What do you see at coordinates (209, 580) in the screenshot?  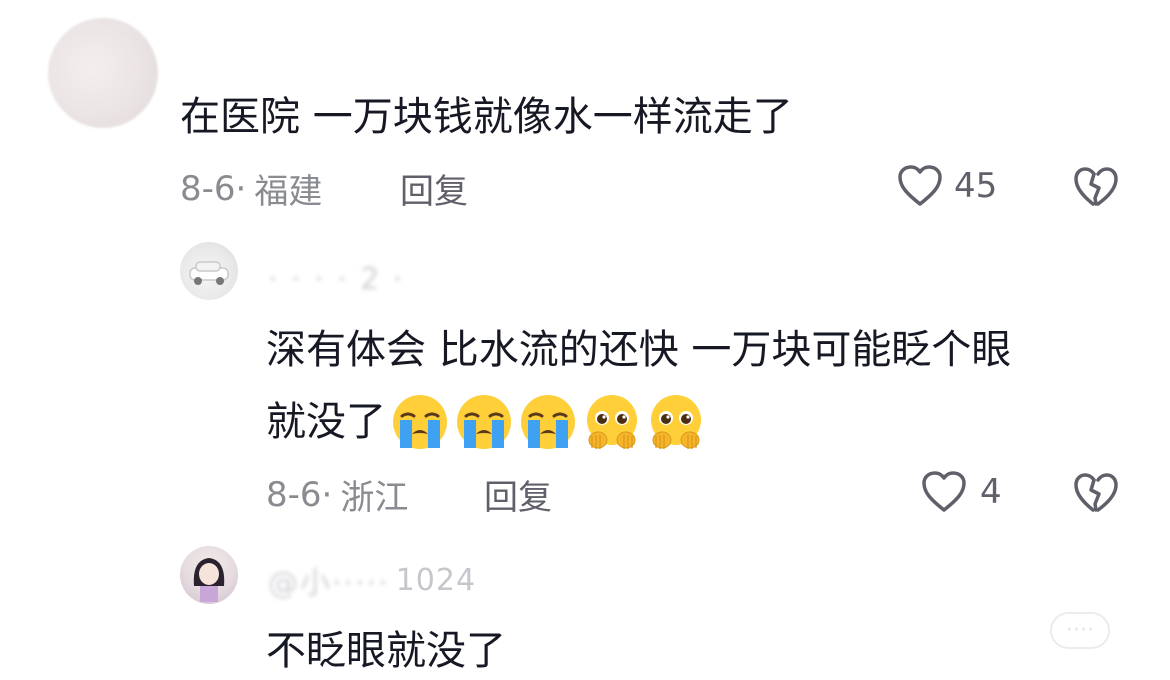 I see `girl-avatar-icon` at bounding box center [209, 580].